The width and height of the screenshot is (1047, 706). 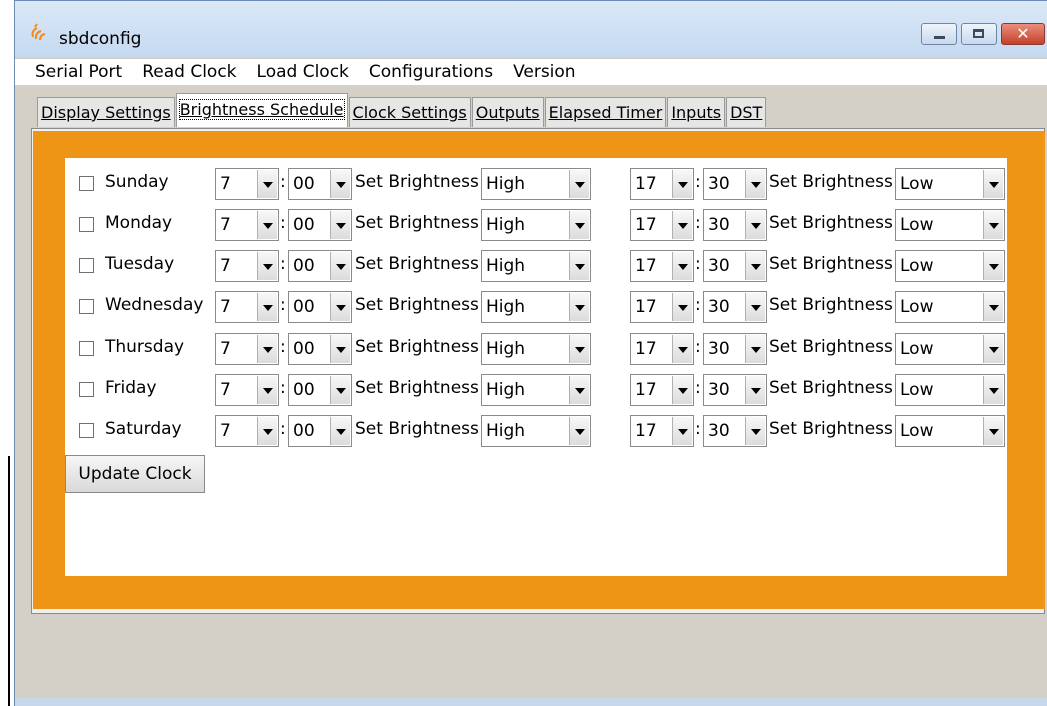 I want to click on tab-brightness-schedule: Brightness Schedule, so click(x=261, y=110).